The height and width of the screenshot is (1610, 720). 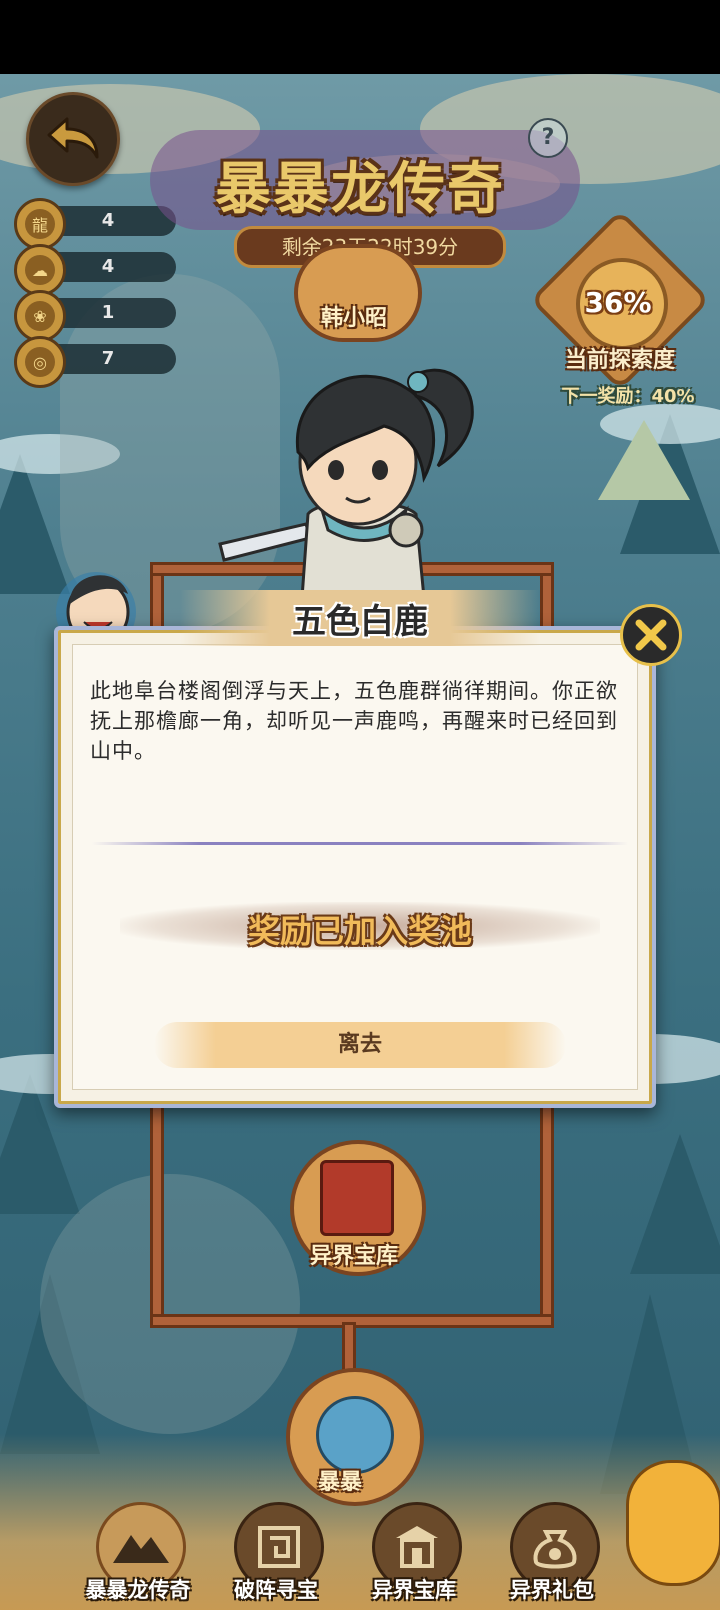 I want to click on next-reward-text: 下一奖励：40%, so click(x=628, y=396).